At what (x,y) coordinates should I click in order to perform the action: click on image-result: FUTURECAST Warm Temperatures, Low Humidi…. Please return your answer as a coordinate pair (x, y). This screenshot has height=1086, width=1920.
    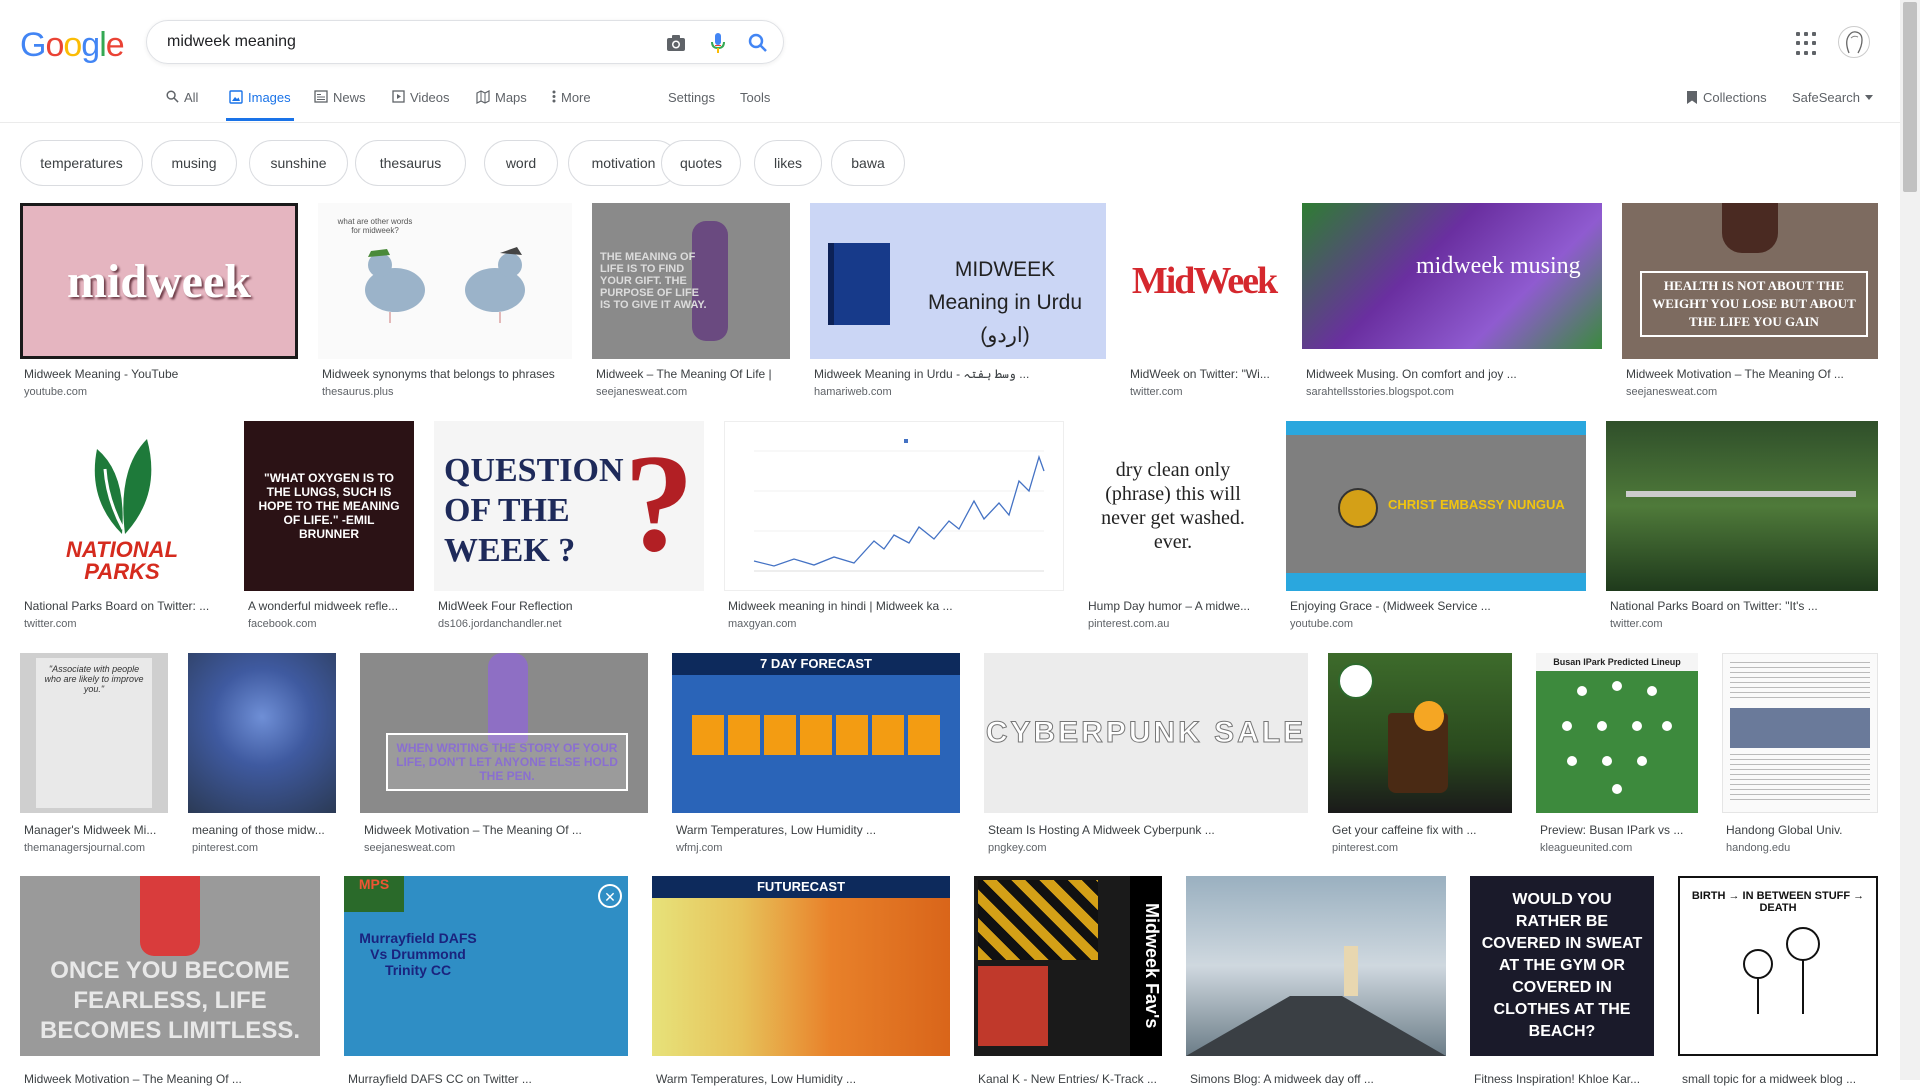
    Looking at the image, I should click on (802, 981).